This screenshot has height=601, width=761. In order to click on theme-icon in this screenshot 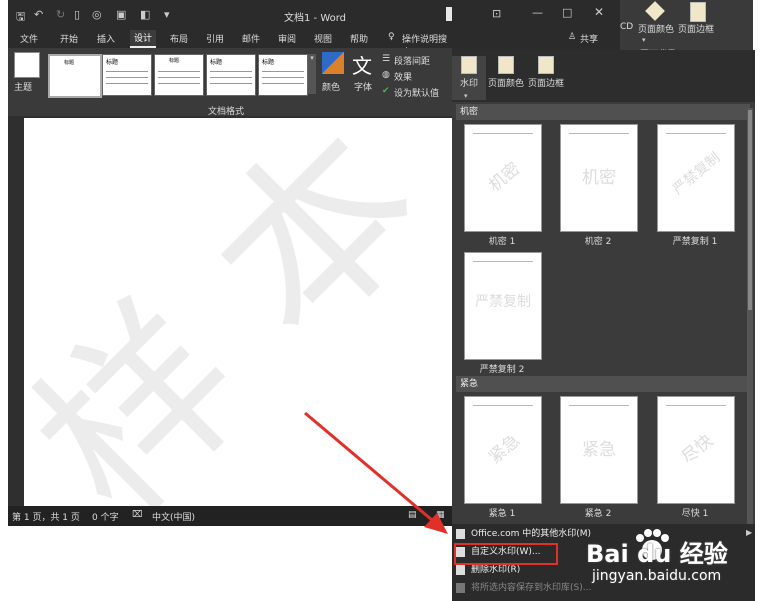, I will do `click(27, 65)`.